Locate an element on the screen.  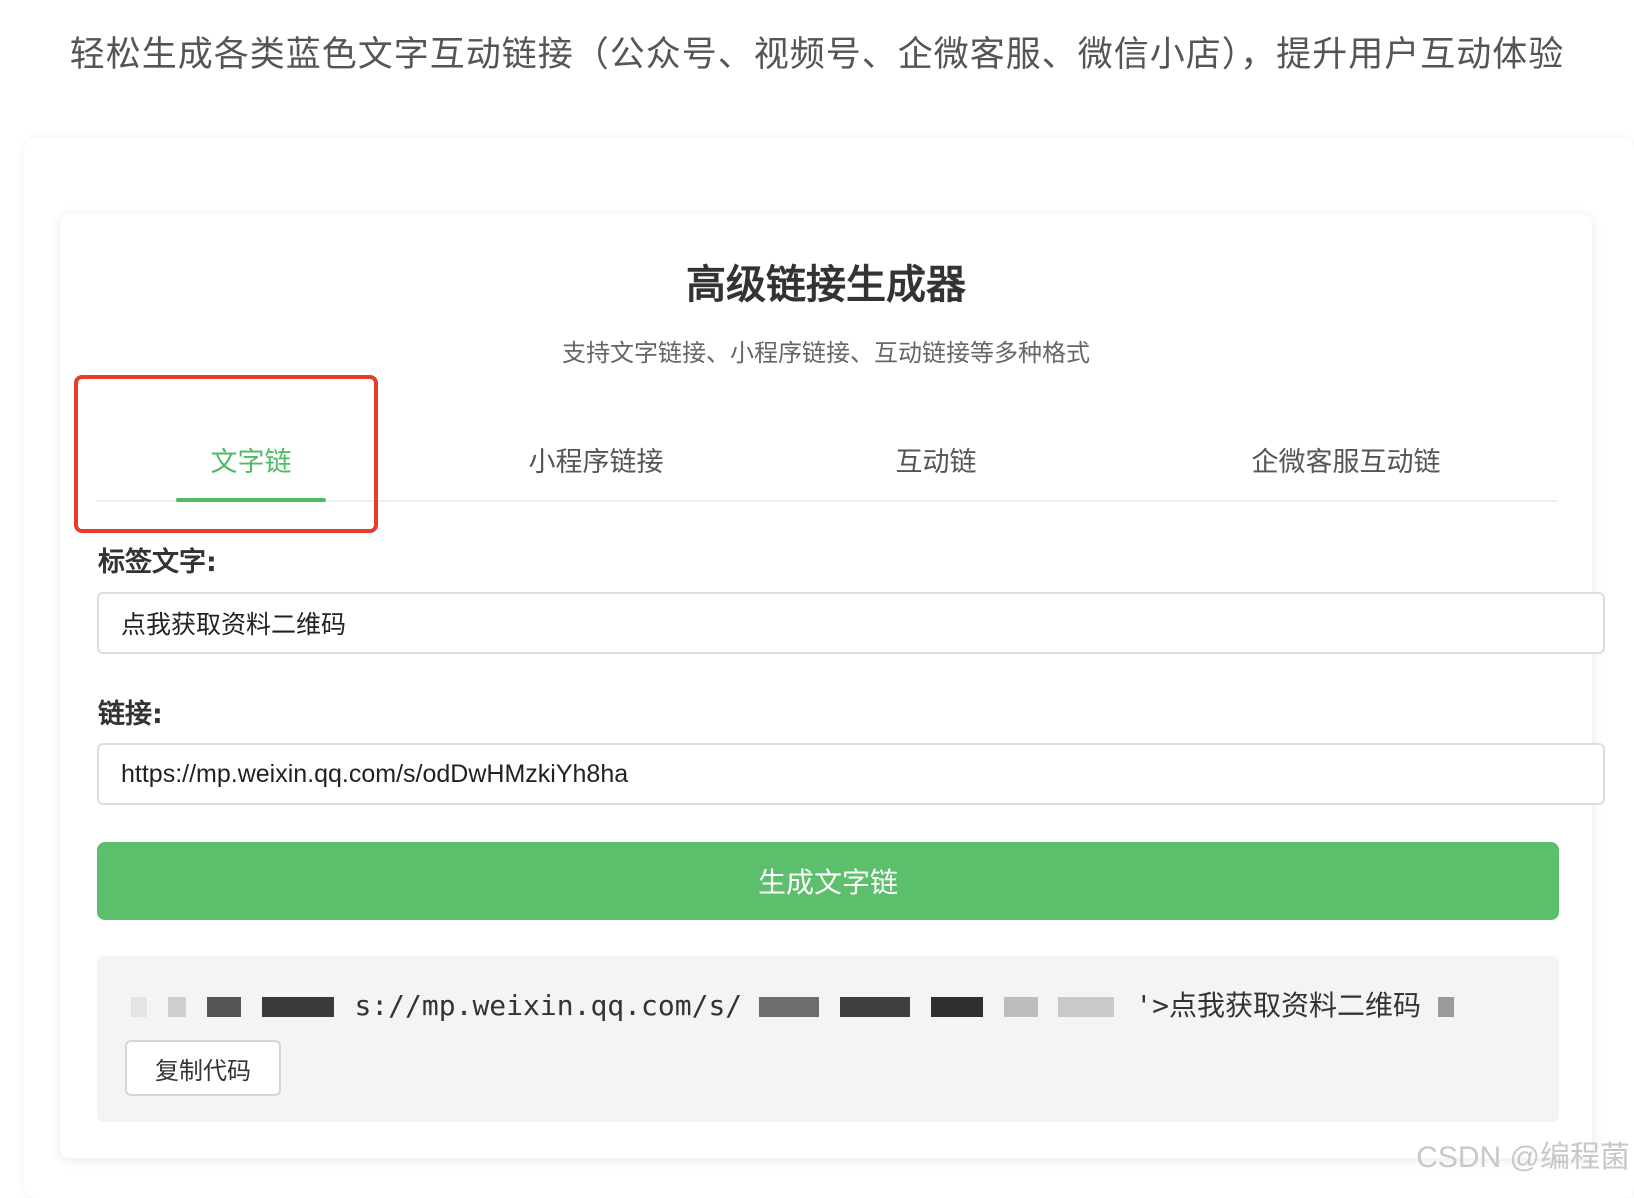
tab-wecom-service-link: 企微客服互动链 is located at coordinates (1346, 468).